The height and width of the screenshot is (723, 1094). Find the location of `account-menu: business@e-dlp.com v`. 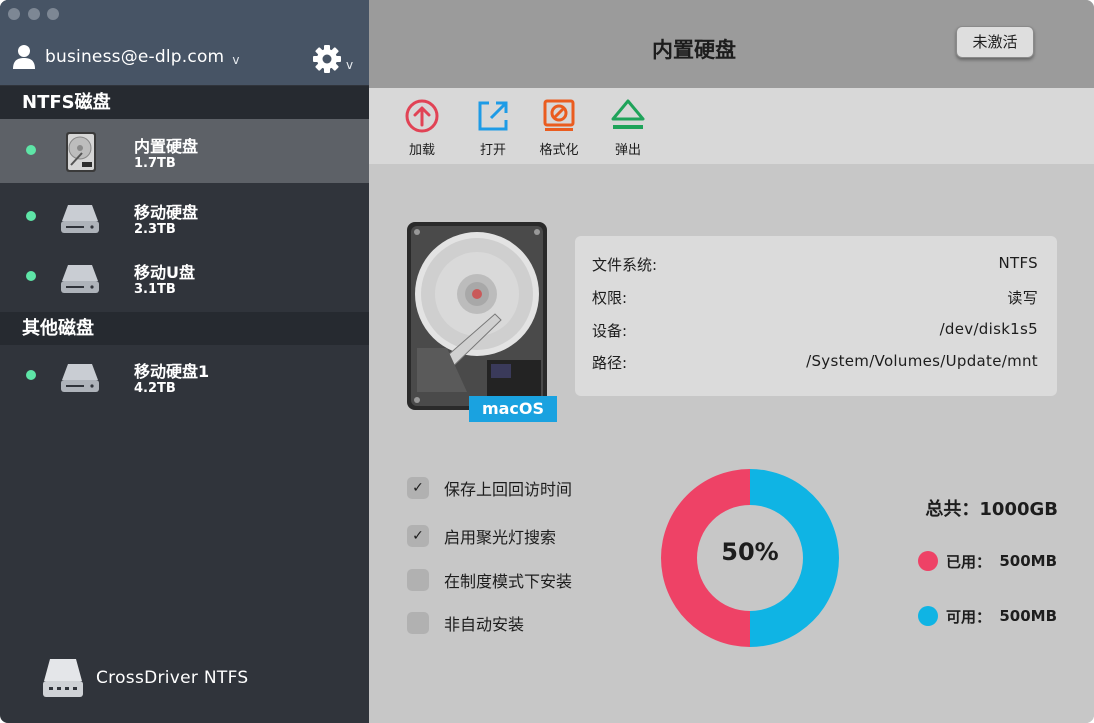

account-menu: business@e-dlp.com v is located at coordinates (125, 57).